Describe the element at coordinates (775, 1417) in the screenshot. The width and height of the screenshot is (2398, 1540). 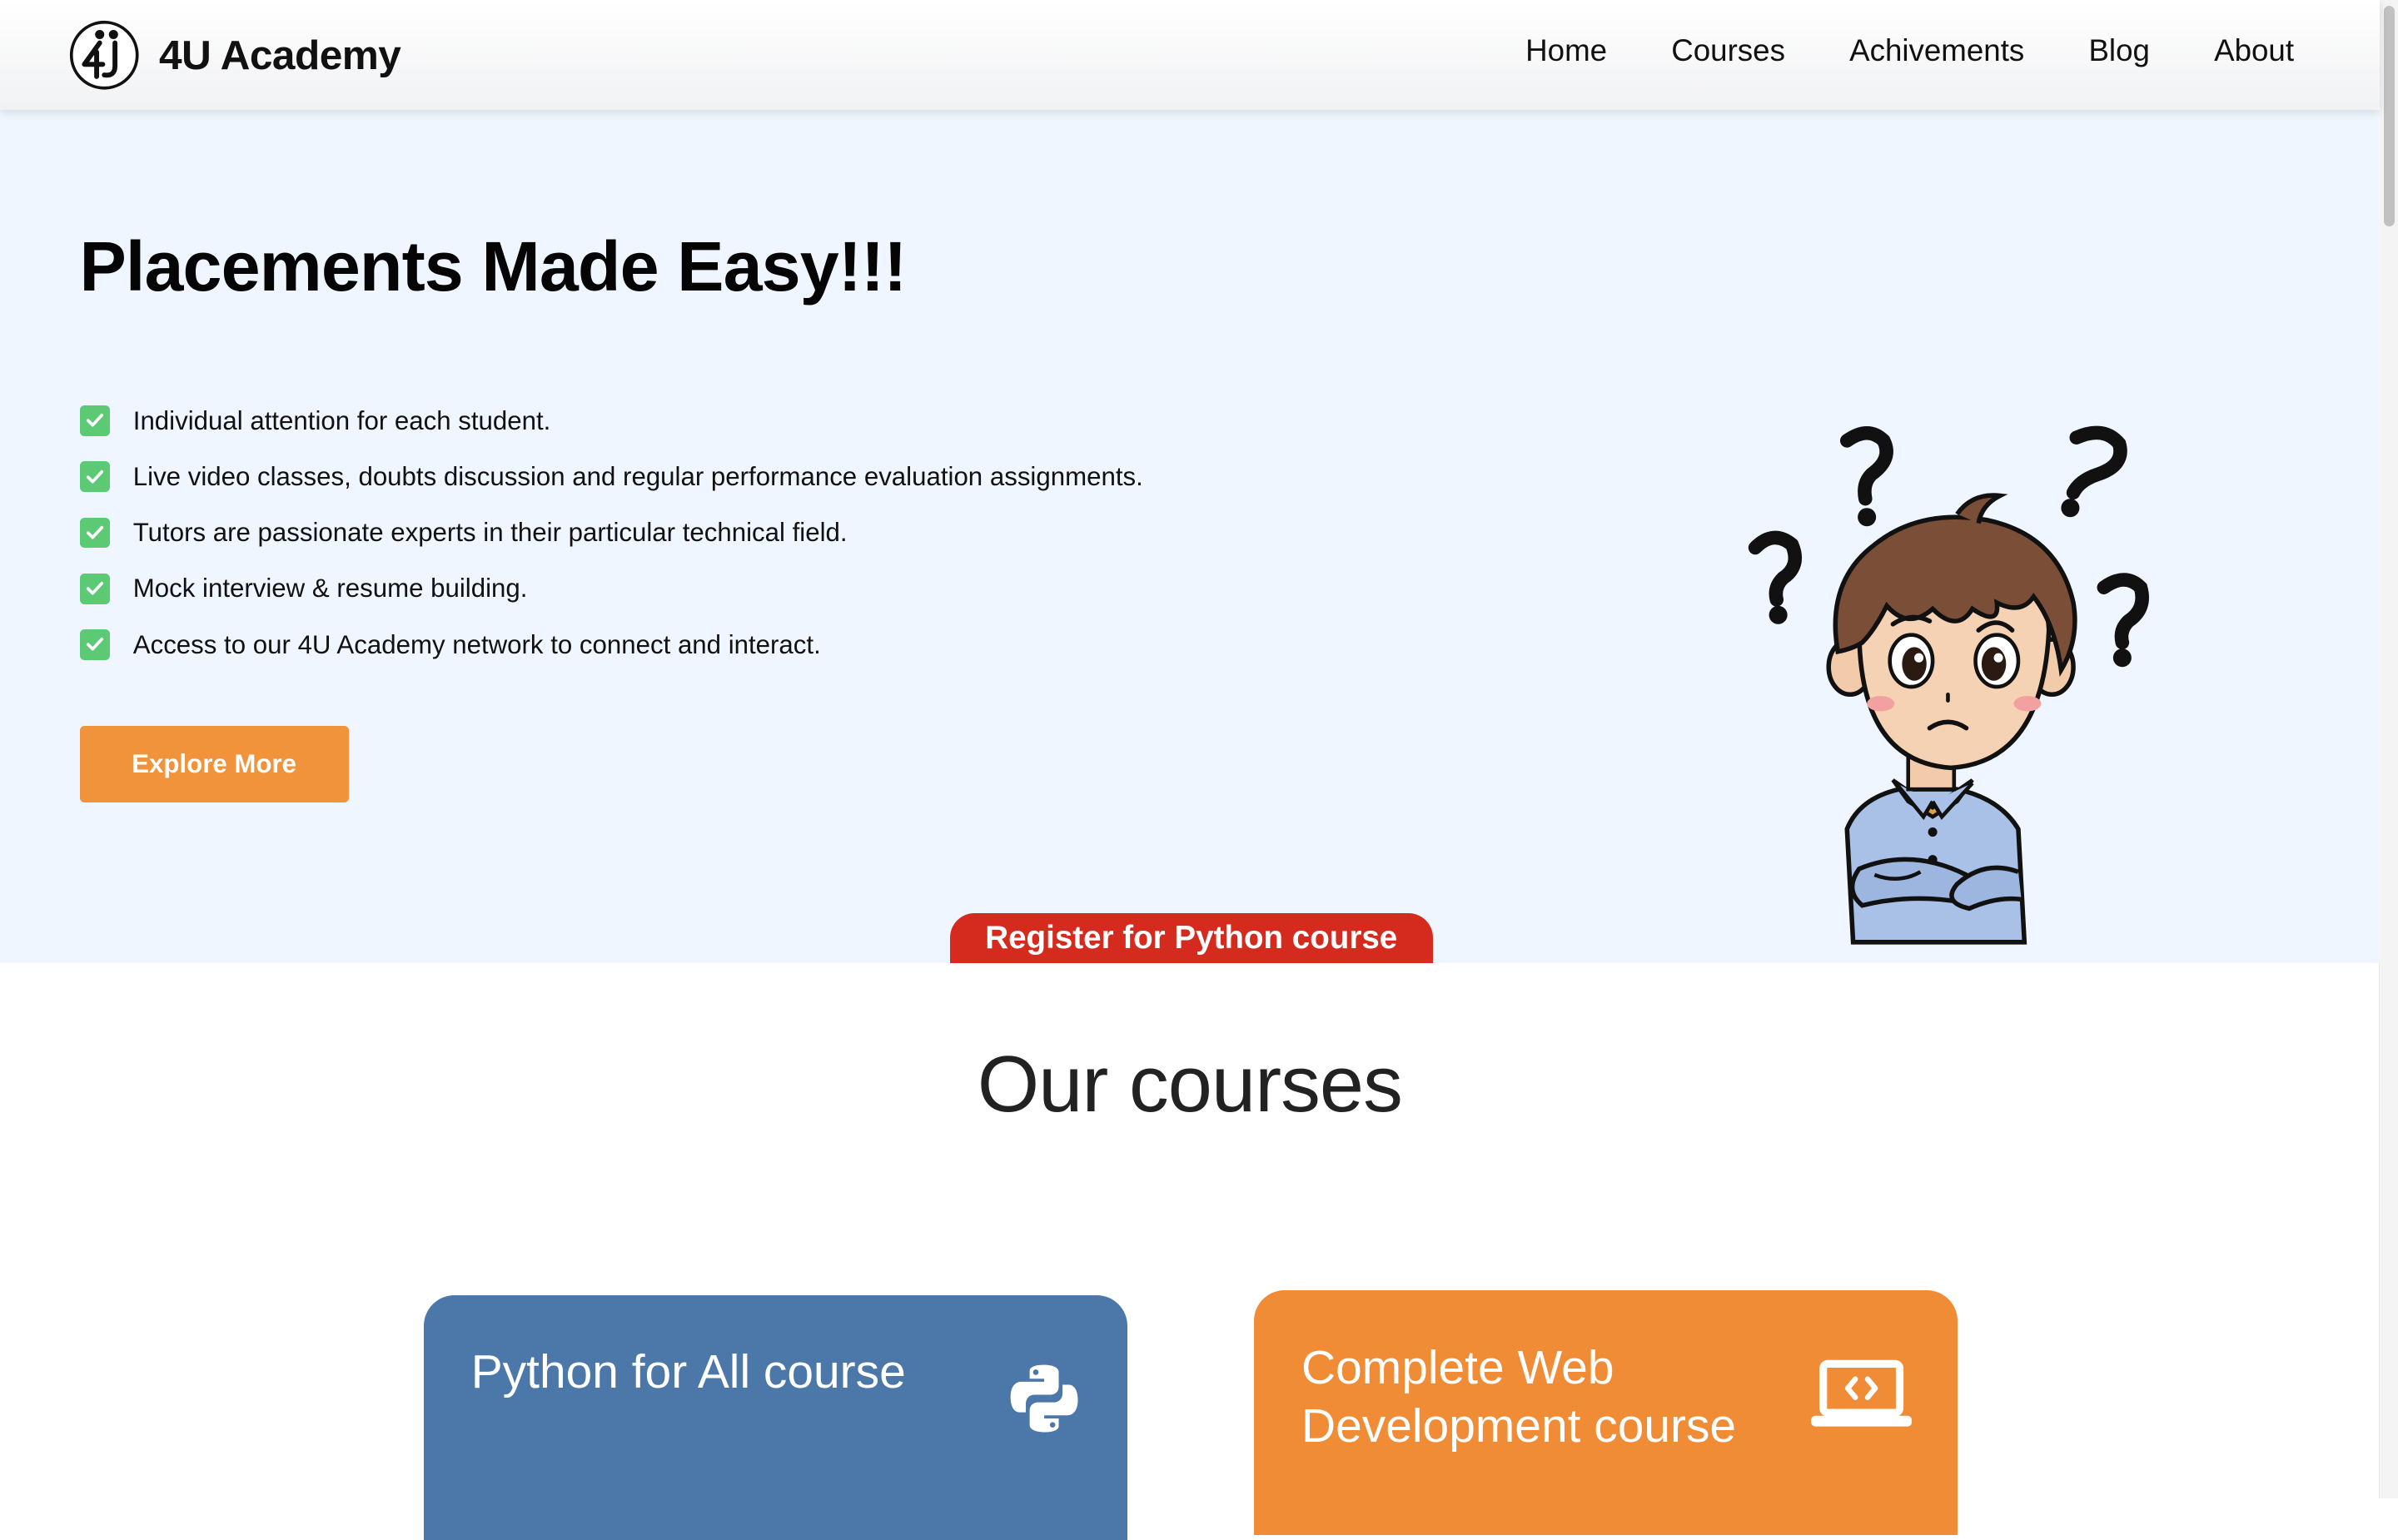
I see `course-card-python: Python for All course` at that location.